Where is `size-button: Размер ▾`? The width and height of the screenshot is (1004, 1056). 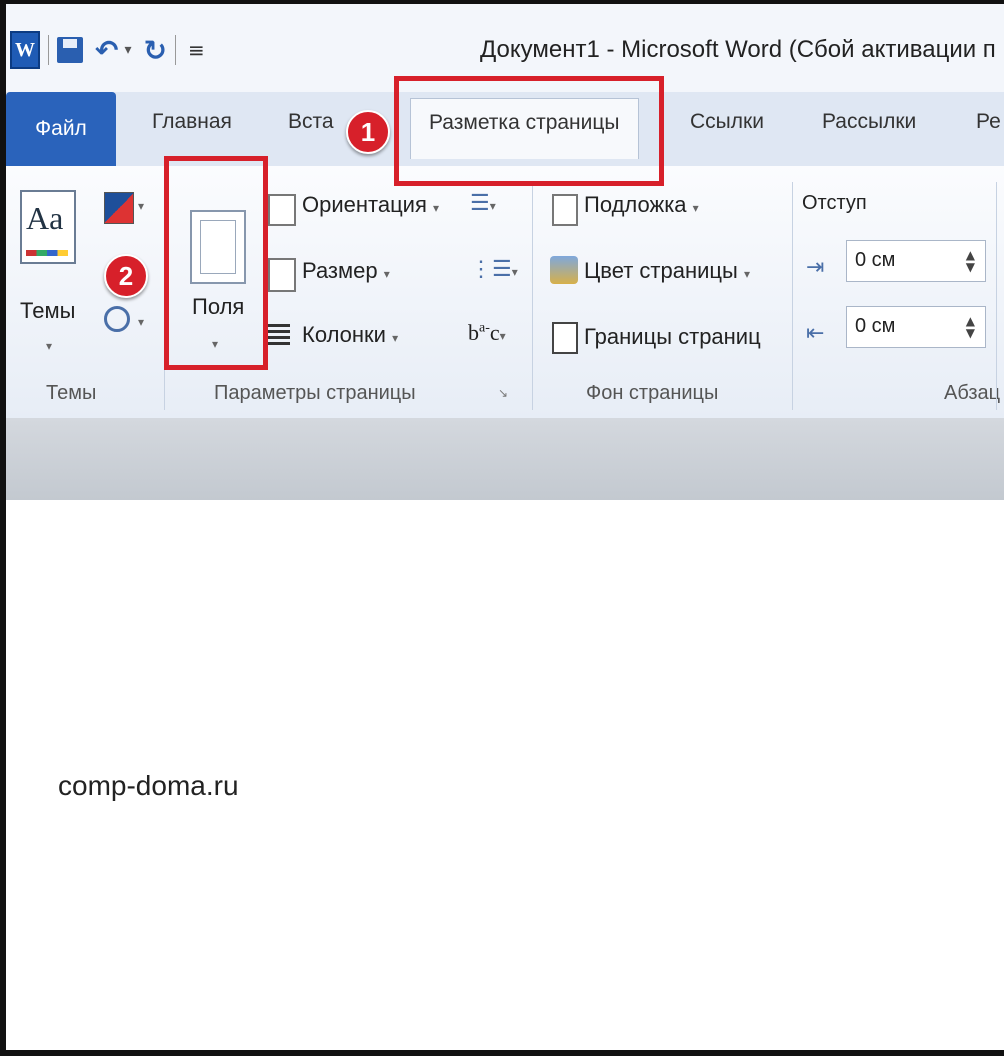 size-button: Размер ▾ is located at coordinates (346, 271).